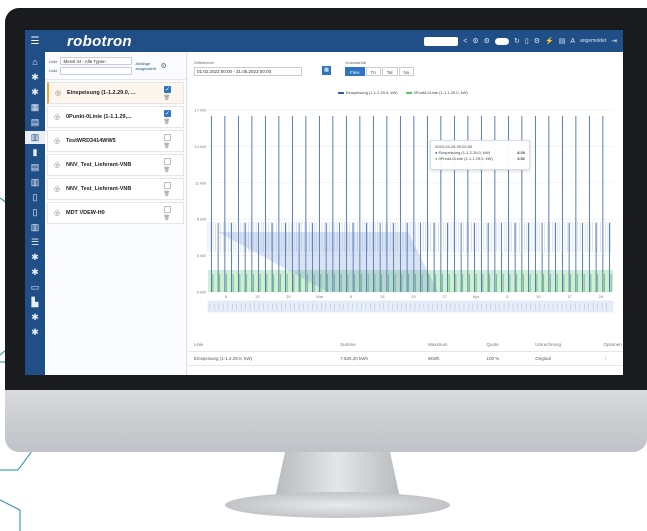  I want to click on granularity-button: Tal, so click(389, 71).